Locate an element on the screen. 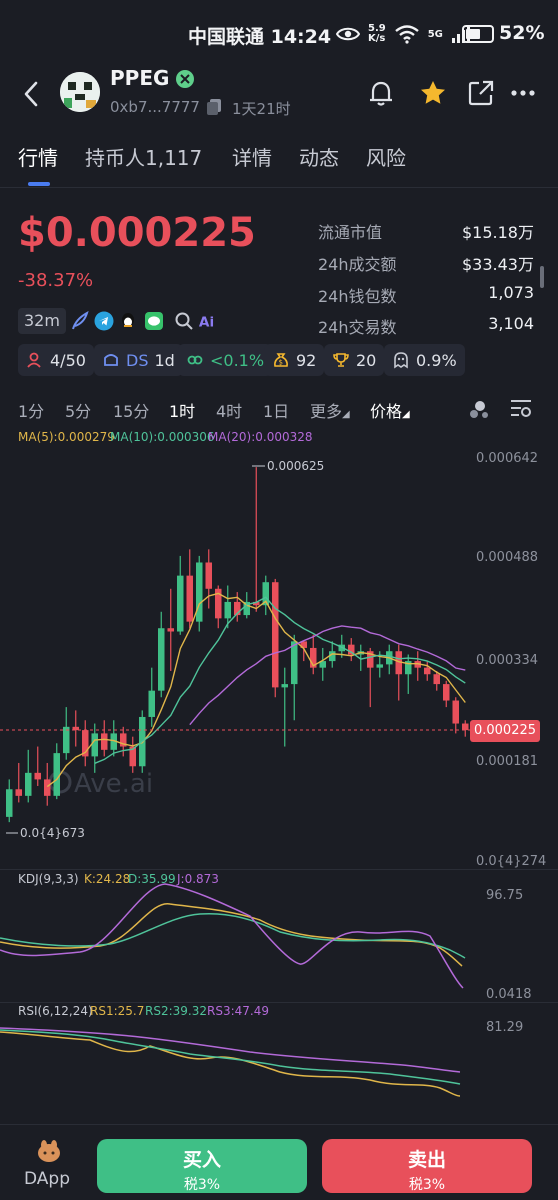  price-change: -38.37% is located at coordinates (56, 280).